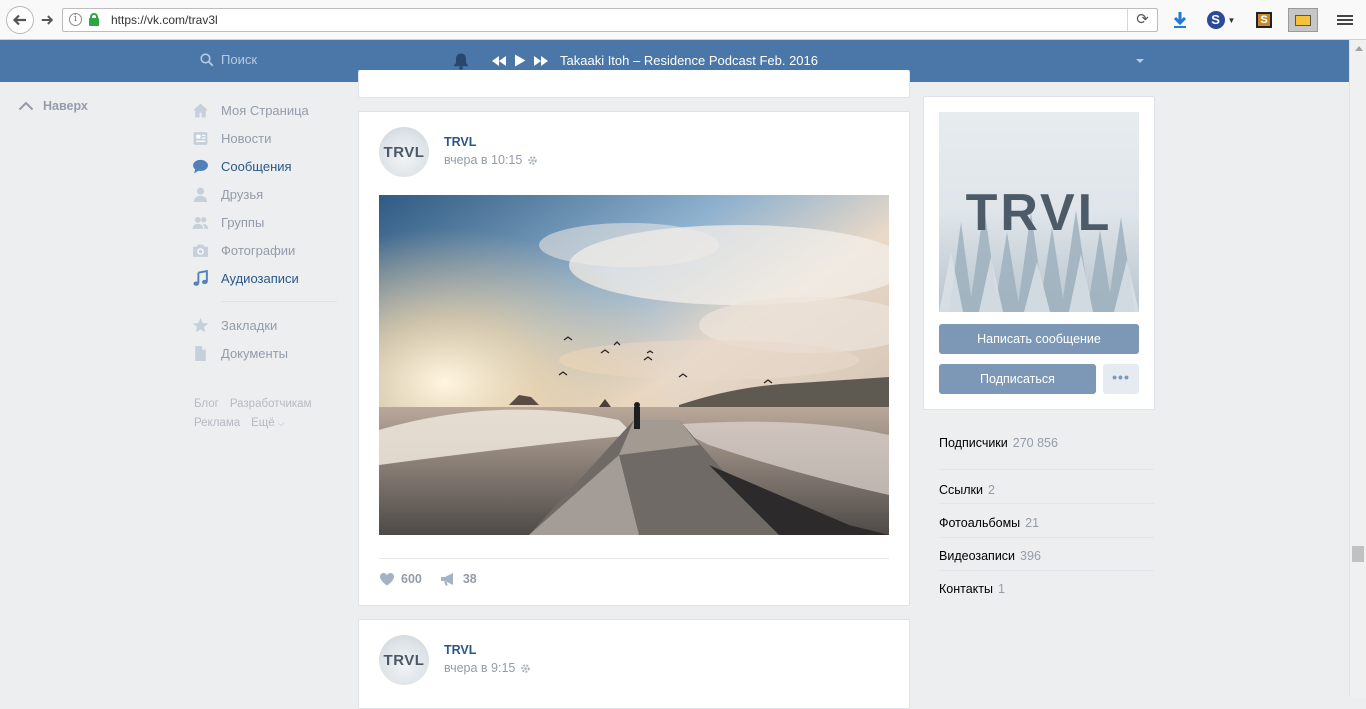  I want to click on menu-item-groups: Группы, so click(264, 222).